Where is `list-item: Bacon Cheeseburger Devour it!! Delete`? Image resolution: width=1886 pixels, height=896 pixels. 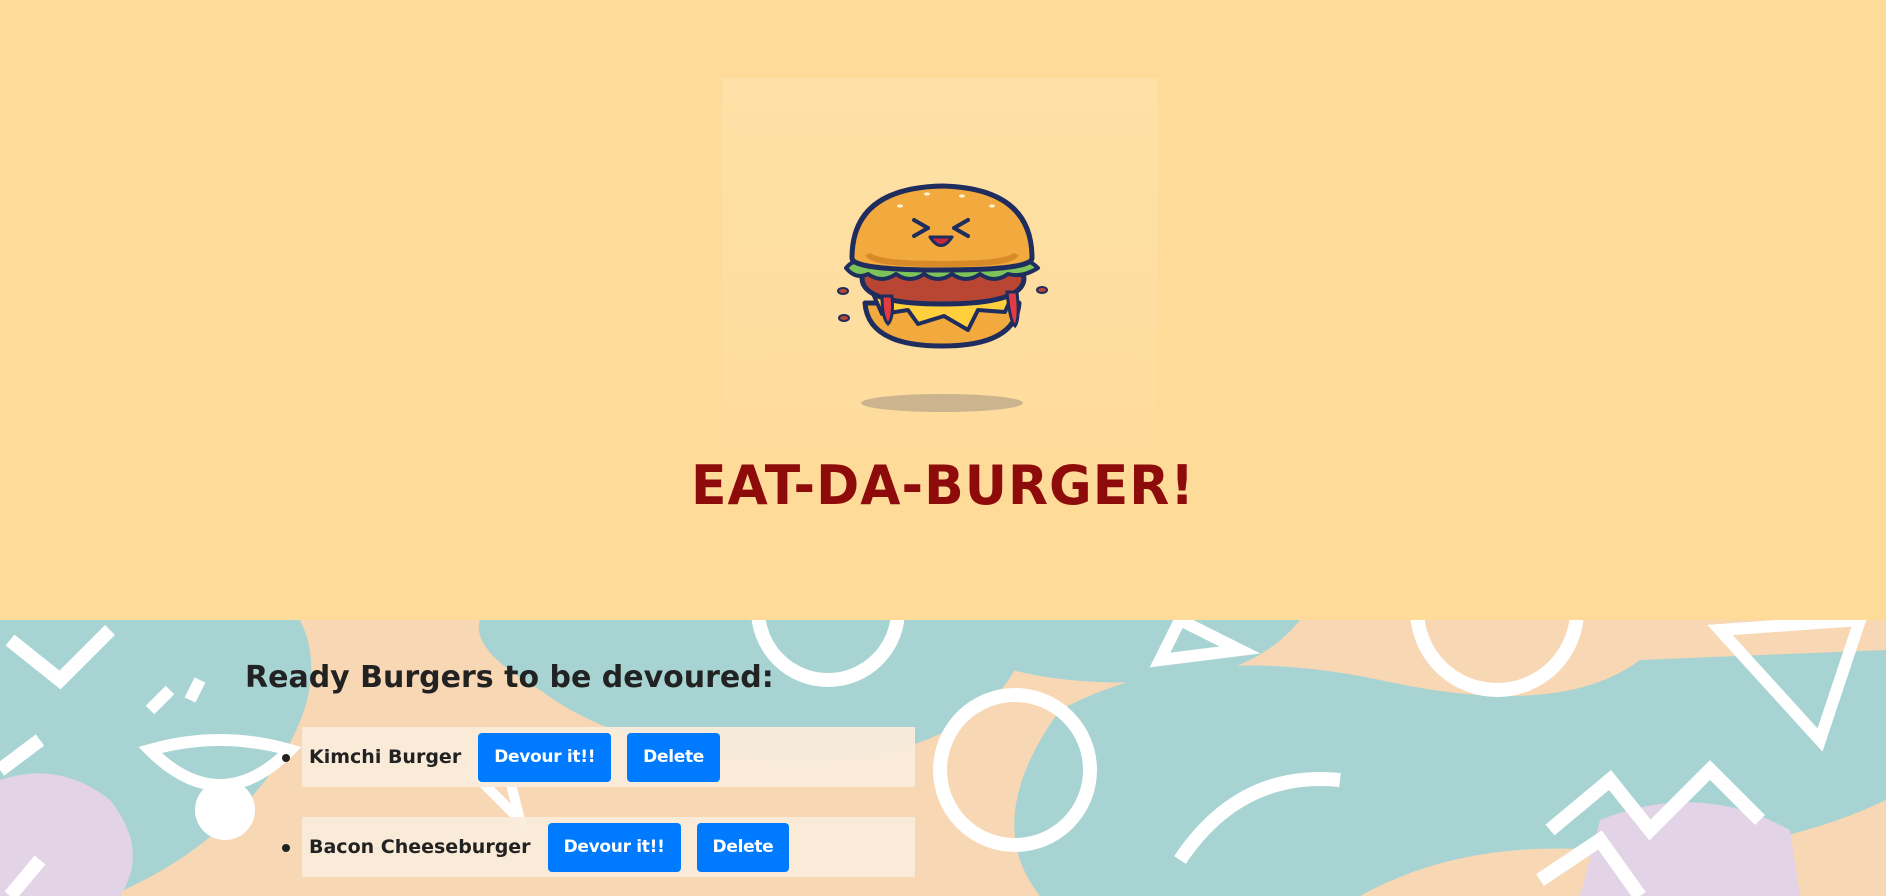
list-item: Bacon Cheeseburger Devour it!! Delete is located at coordinates (598, 847).